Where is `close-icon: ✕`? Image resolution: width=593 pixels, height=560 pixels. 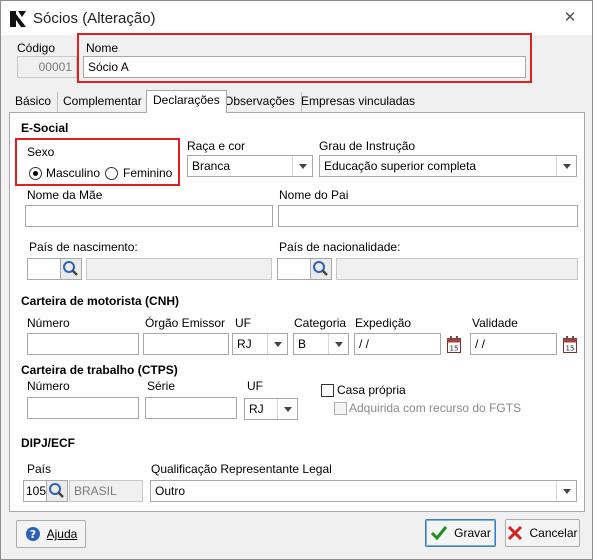
close-icon: ✕ is located at coordinates (570, 18).